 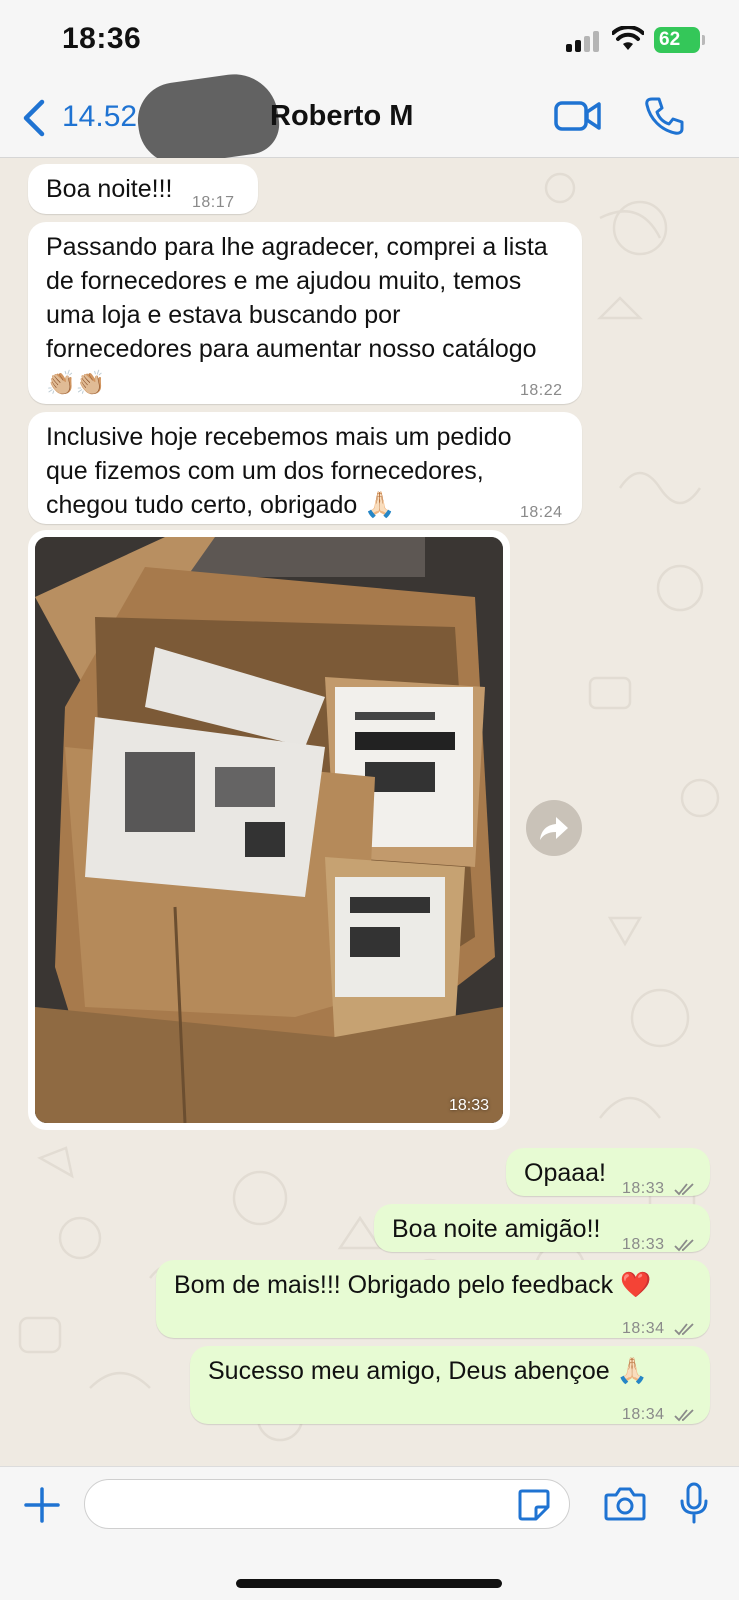 I want to click on message-composer, so click(x=369, y=1533).